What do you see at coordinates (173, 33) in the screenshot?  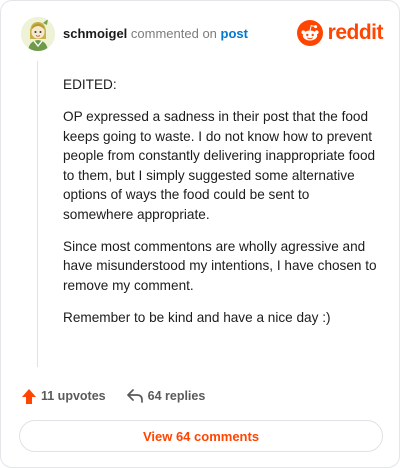 I see `action-text: commented on` at bounding box center [173, 33].